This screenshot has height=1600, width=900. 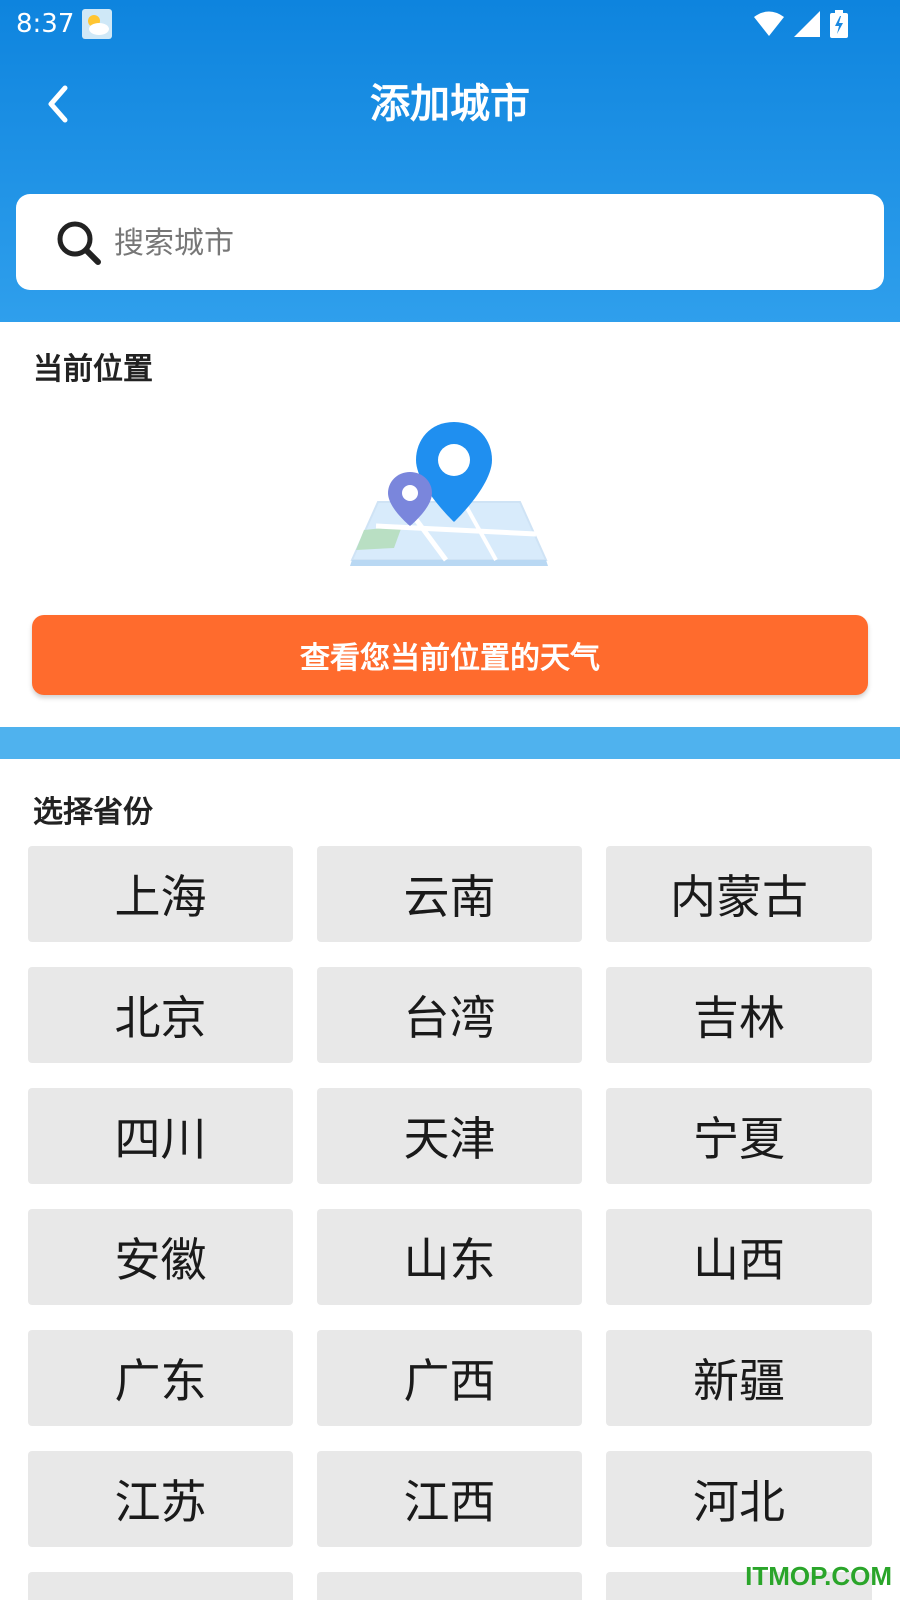 What do you see at coordinates (160, 1378) in the screenshot?
I see `province-item: 广东` at bounding box center [160, 1378].